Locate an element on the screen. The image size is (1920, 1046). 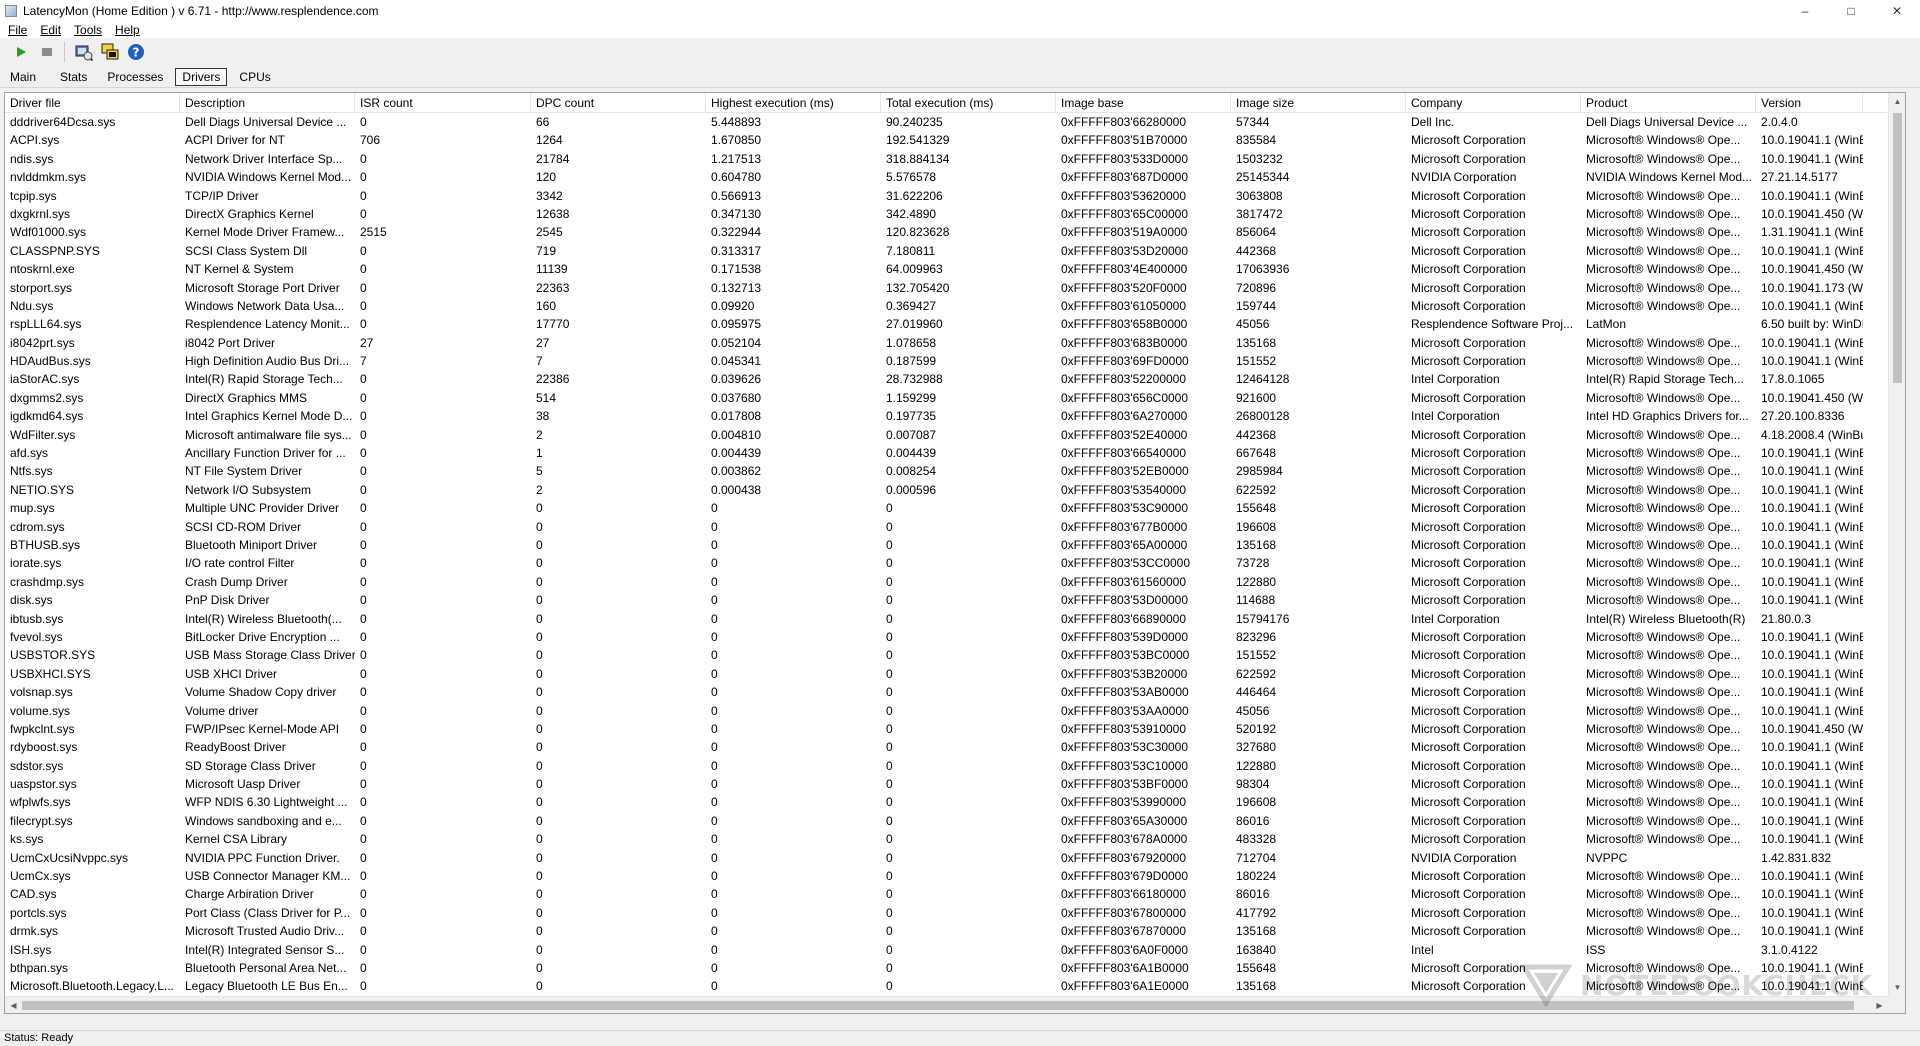
close-button: ✕ is located at coordinates (1897, 11).